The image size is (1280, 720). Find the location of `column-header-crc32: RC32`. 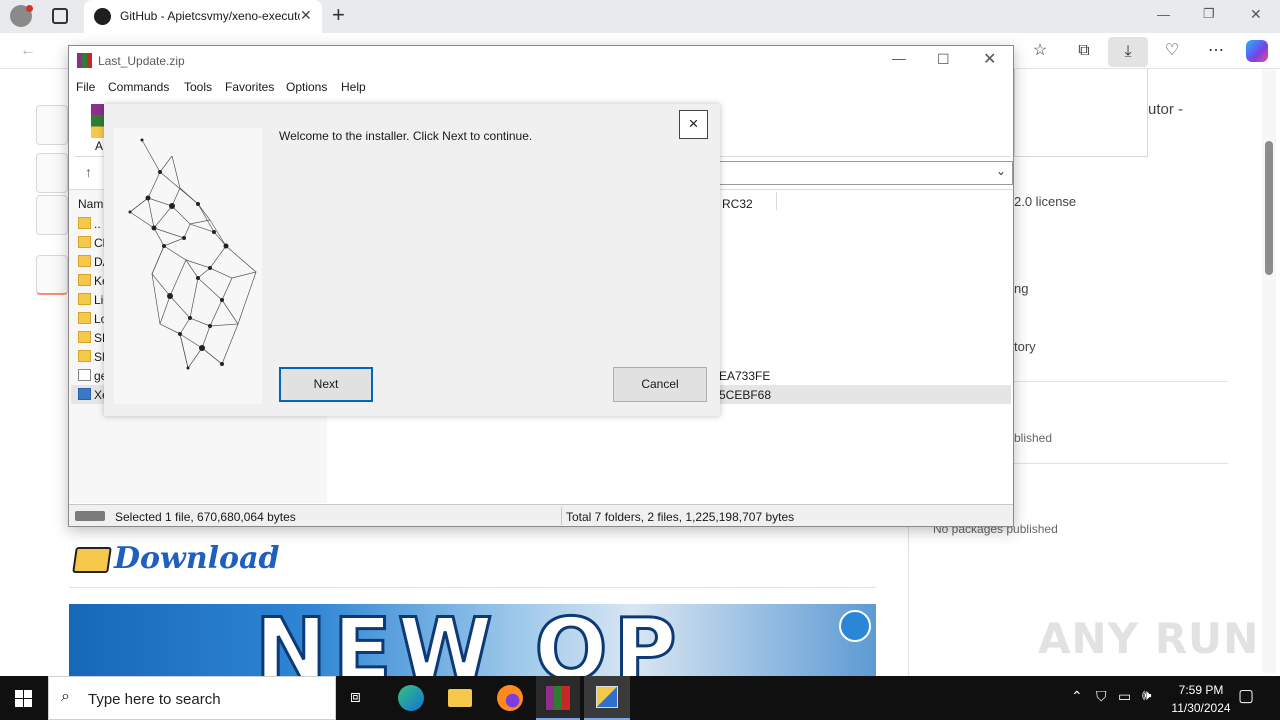

column-header-crc32: RC32 is located at coordinates (737, 204).